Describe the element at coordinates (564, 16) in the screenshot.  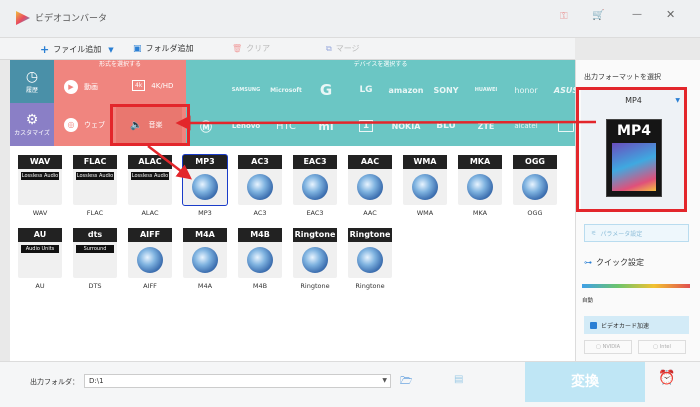
I see `key-icon: ⚿` at that location.